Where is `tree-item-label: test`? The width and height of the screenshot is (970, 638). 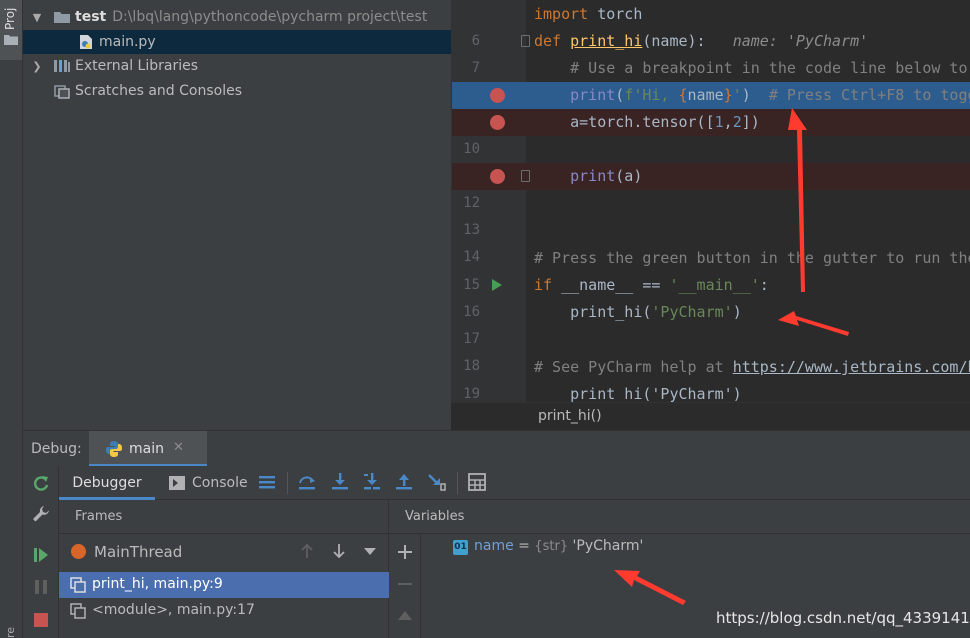 tree-item-label: test is located at coordinates (91, 17).